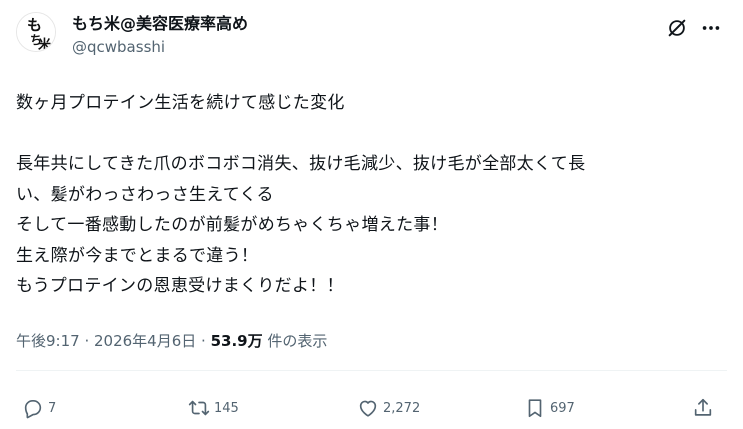  I want to click on repost-icon, so click(199, 408).